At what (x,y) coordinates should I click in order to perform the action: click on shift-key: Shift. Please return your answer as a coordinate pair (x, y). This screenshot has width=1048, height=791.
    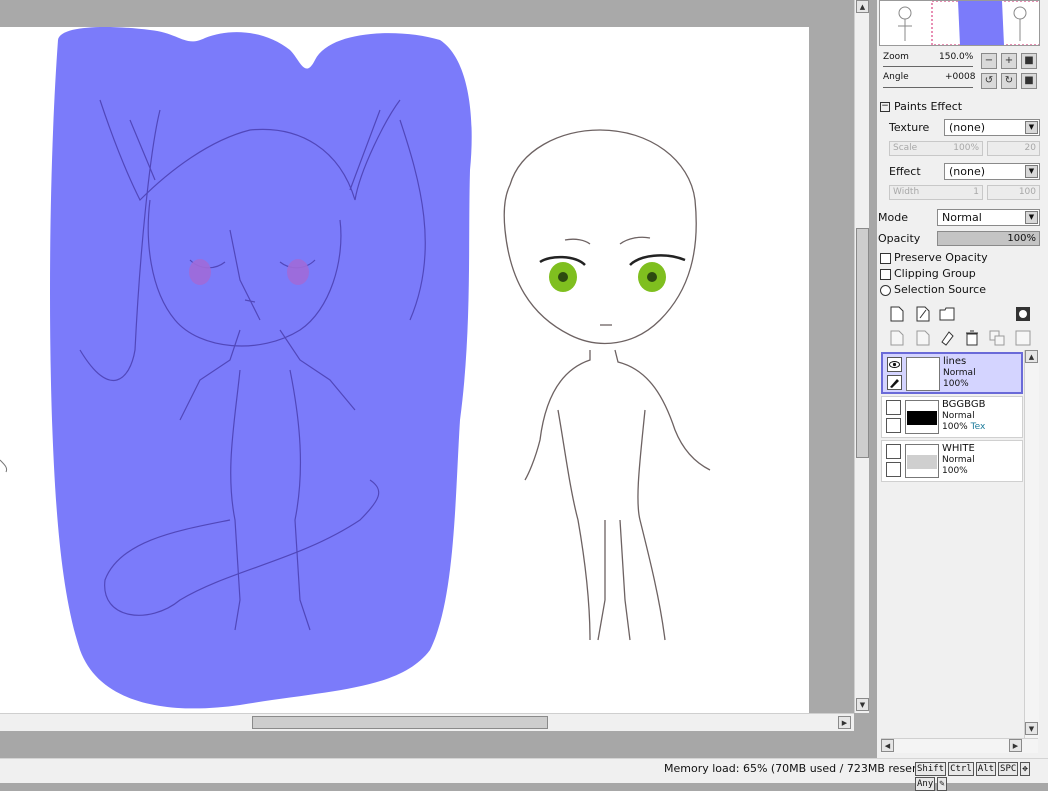
    Looking at the image, I should click on (931, 769).